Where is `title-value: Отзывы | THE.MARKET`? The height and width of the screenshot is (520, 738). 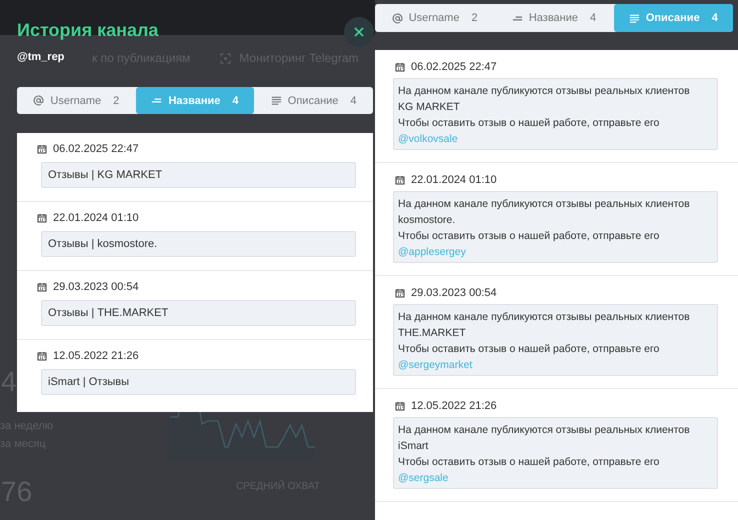
title-value: Отзывы | THE.MARKET is located at coordinates (198, 313).